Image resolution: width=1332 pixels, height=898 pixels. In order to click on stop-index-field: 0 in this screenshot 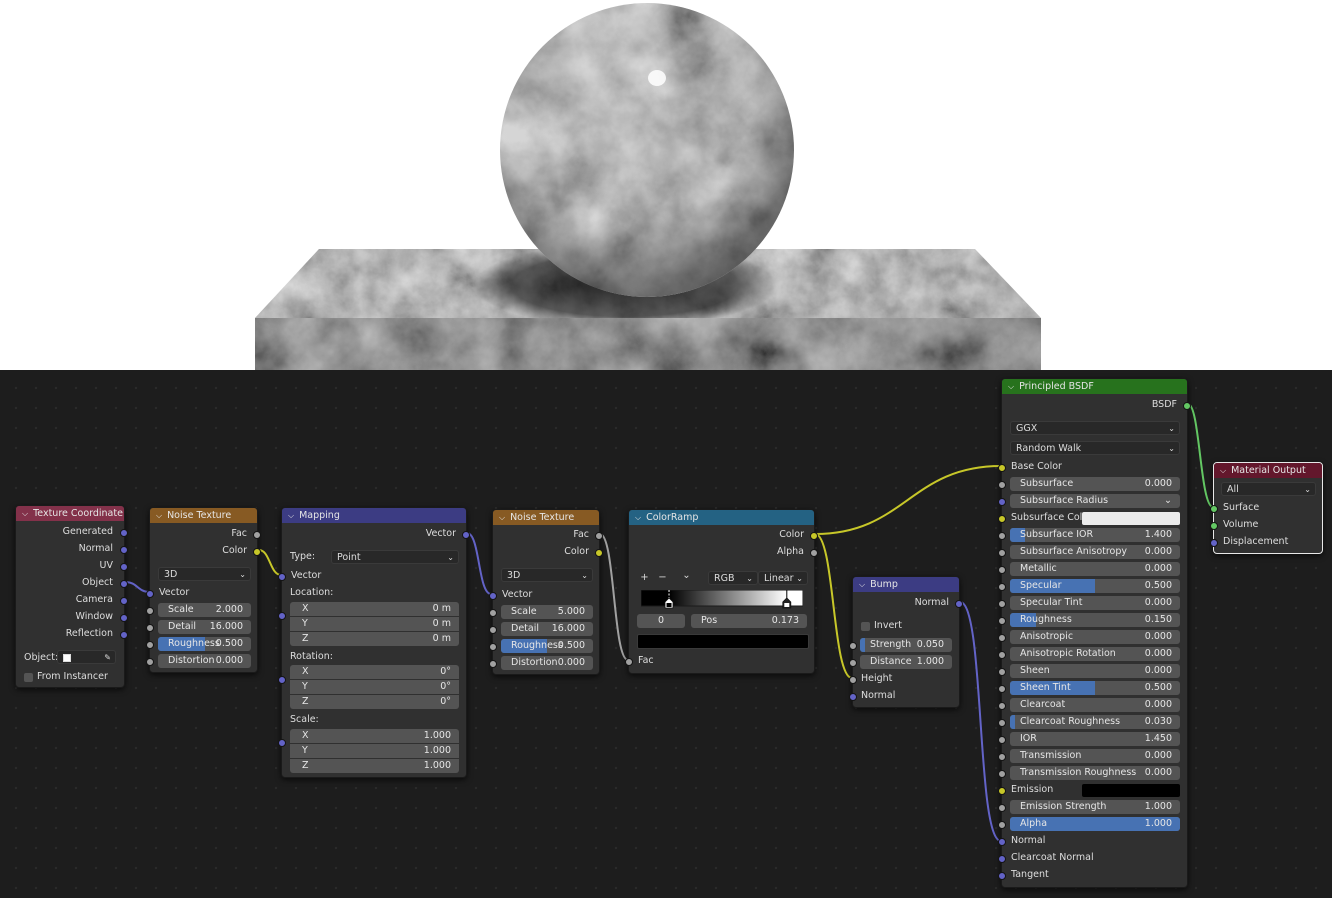, I will do `click(661, 621)`.